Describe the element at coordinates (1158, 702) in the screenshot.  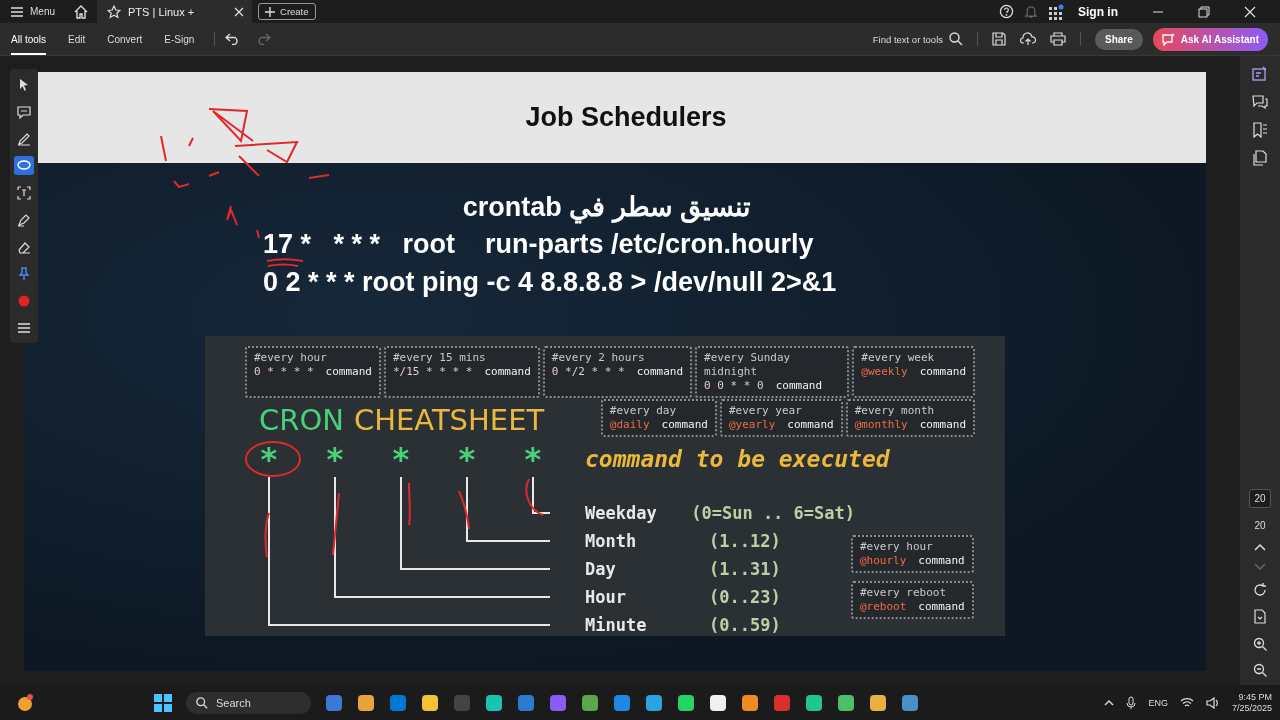
I see `language-indicator: ENG` at that location.